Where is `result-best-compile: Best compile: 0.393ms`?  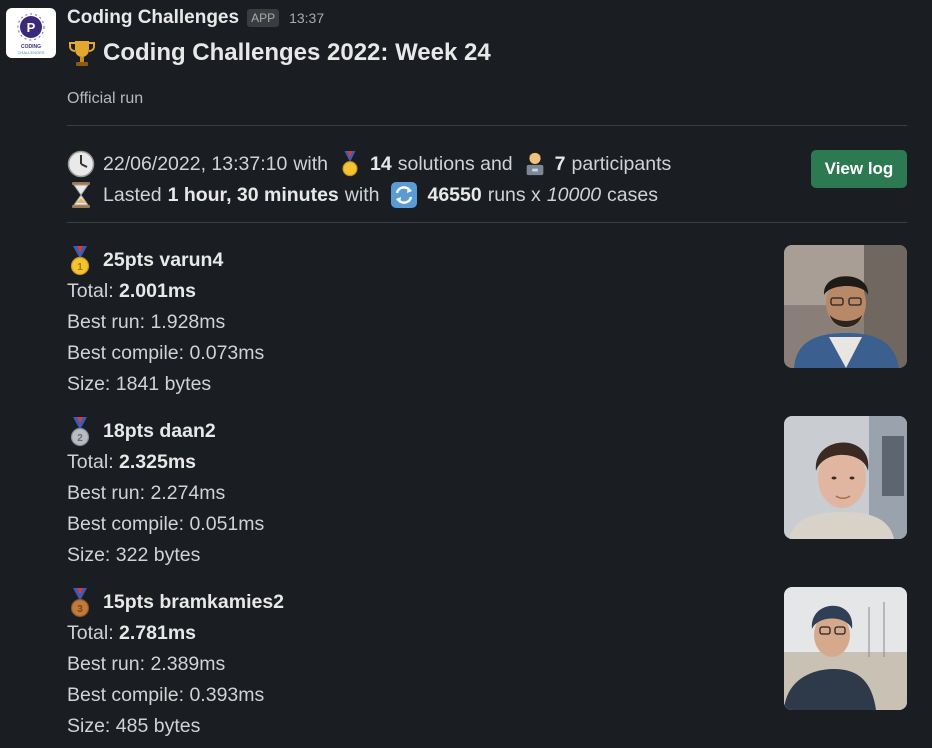
result-best-compile: Best compile: 0.393ms is located at coordinates (166, 695).